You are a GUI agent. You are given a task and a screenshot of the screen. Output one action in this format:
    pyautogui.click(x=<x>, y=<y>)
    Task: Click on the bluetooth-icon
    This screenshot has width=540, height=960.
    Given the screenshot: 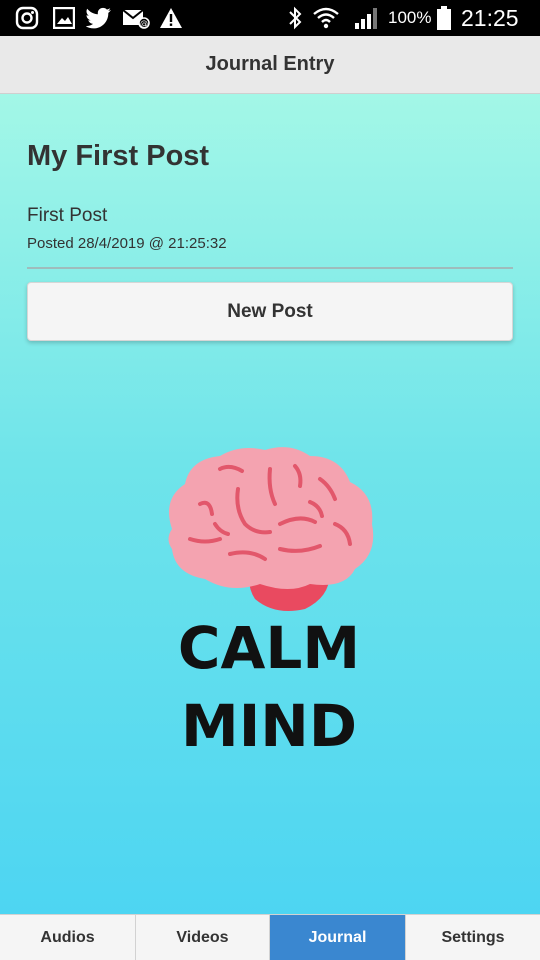 What is the action you would take?
    pyautogui.click(x=295, y=18)
    